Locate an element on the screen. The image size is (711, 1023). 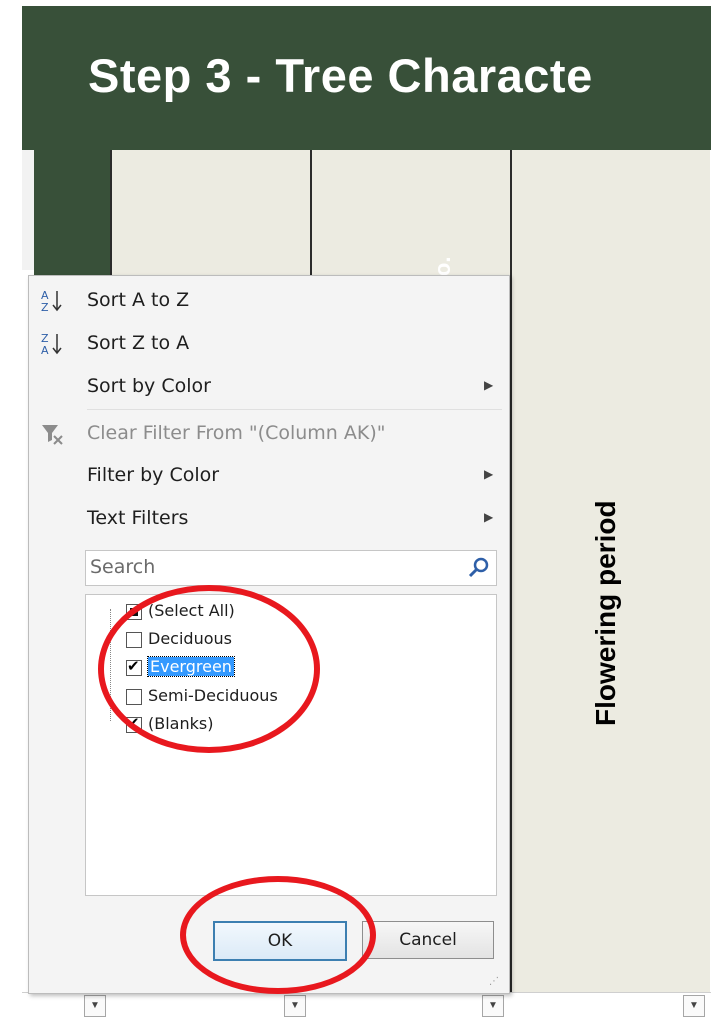
filter-by-color-item: Filter by Color ▶ is located at coordinates (268, 475).